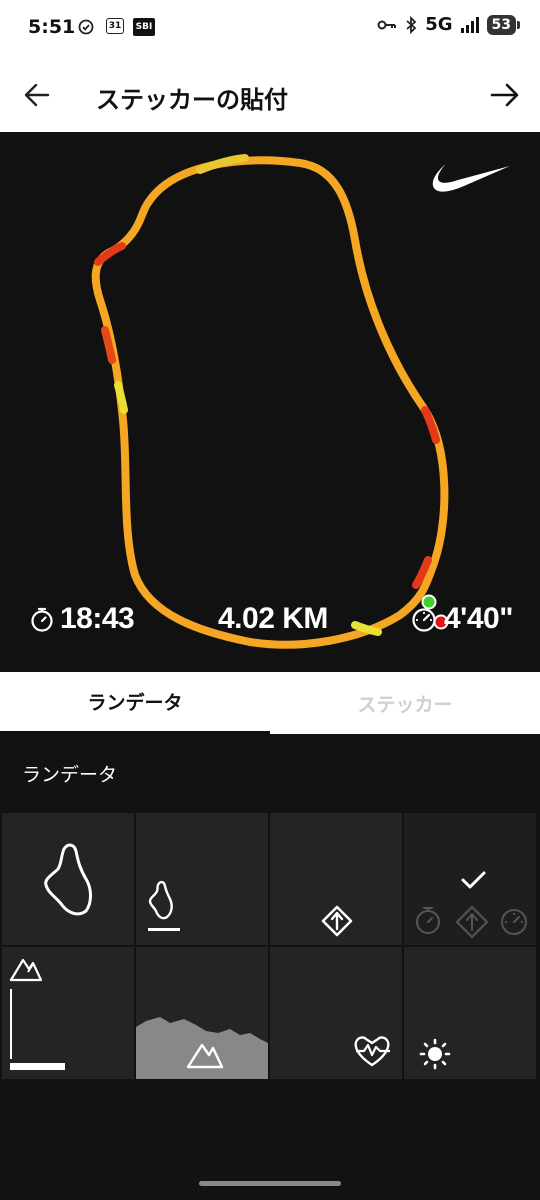 Image resolution: width=540 pixels, height=1200 pixels. Describe the element at coordinates (115, 26) in the screenshot. I see `calendar-icon: 31` at that location.